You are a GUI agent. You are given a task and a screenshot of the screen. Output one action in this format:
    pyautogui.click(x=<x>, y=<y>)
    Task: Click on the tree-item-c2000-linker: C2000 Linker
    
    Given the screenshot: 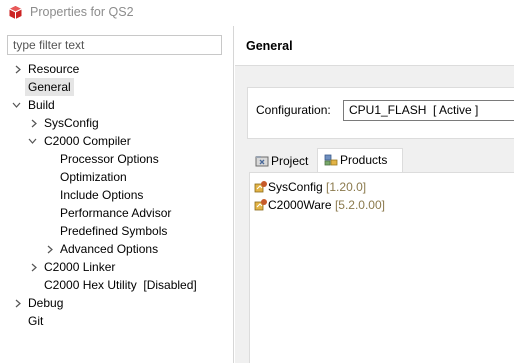 What is the action you would take?
    pyautogui.click(x=116, y=267)
    